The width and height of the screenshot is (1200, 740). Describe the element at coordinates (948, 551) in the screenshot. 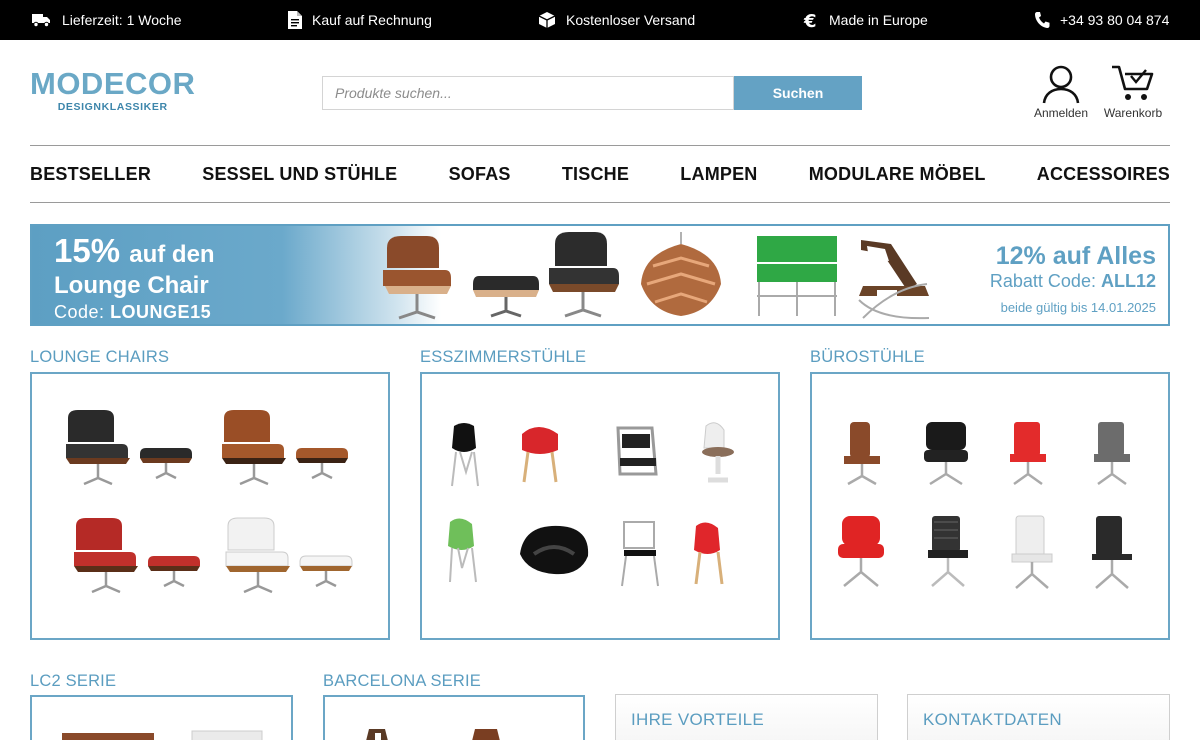

I see `mesh-chair-black-thumb` at that location.